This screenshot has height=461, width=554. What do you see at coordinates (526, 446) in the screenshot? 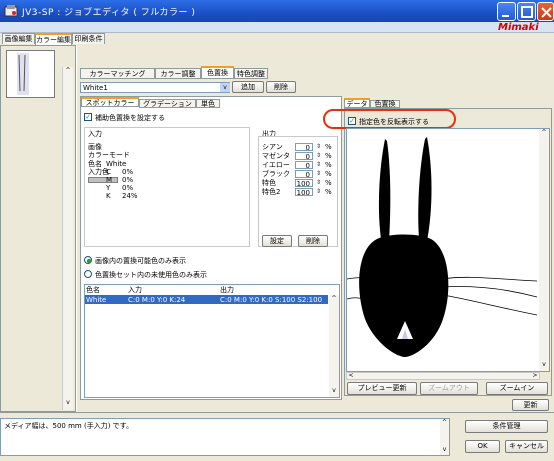
I see `cancel-button: キャンセル` at bounding box center [526, 446].